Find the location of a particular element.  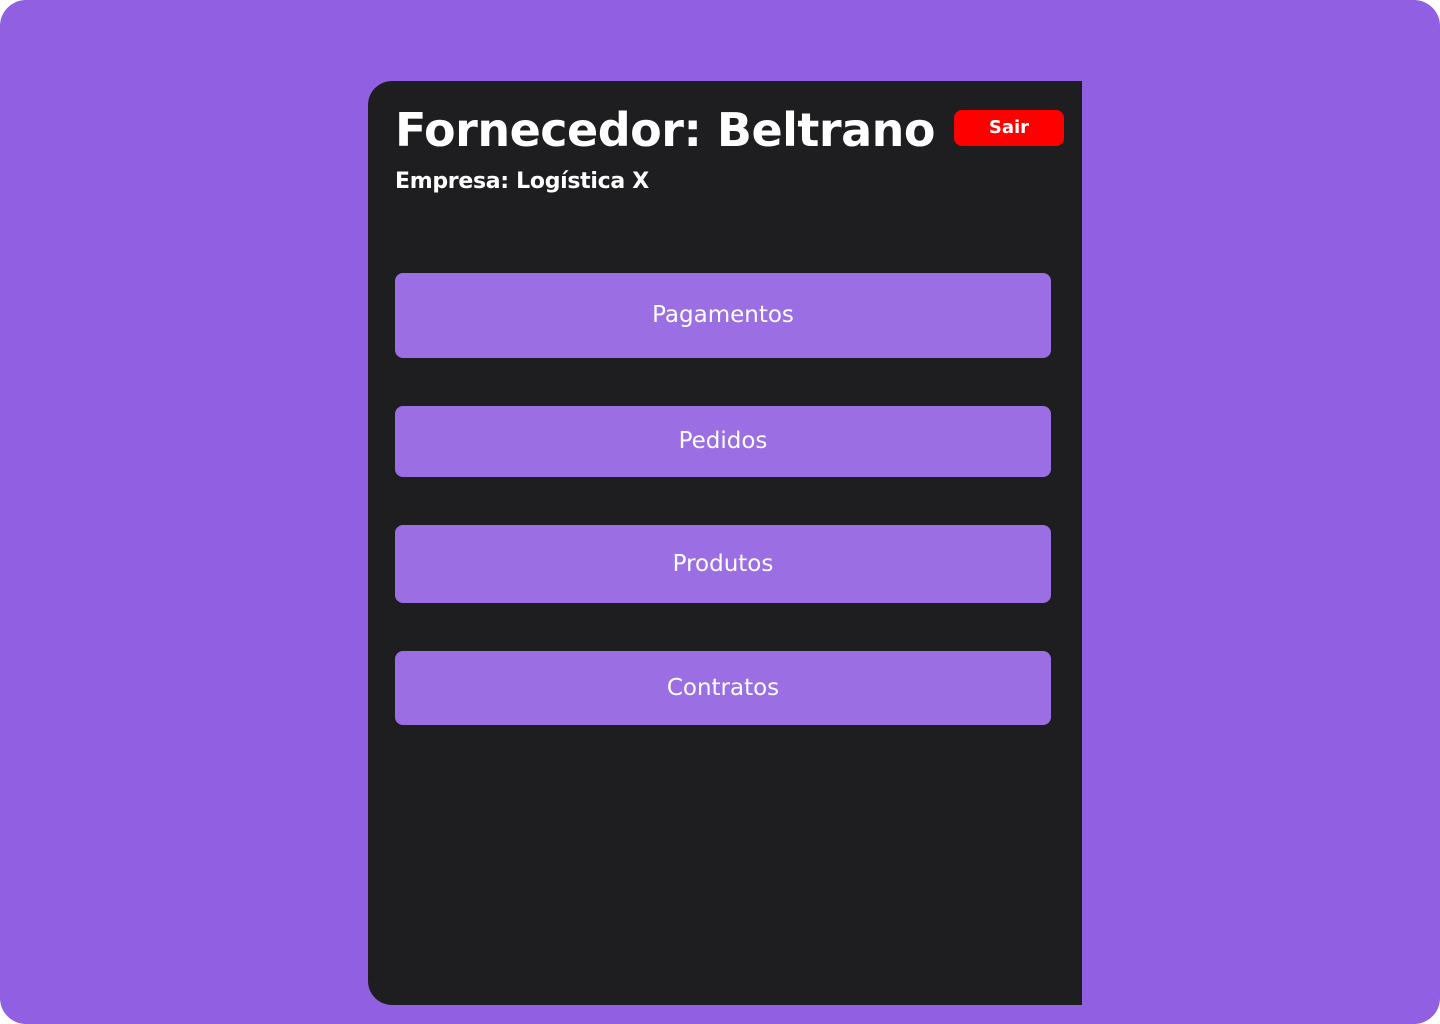

payments-button: Pagamentos is located at coordinates (723, 315).